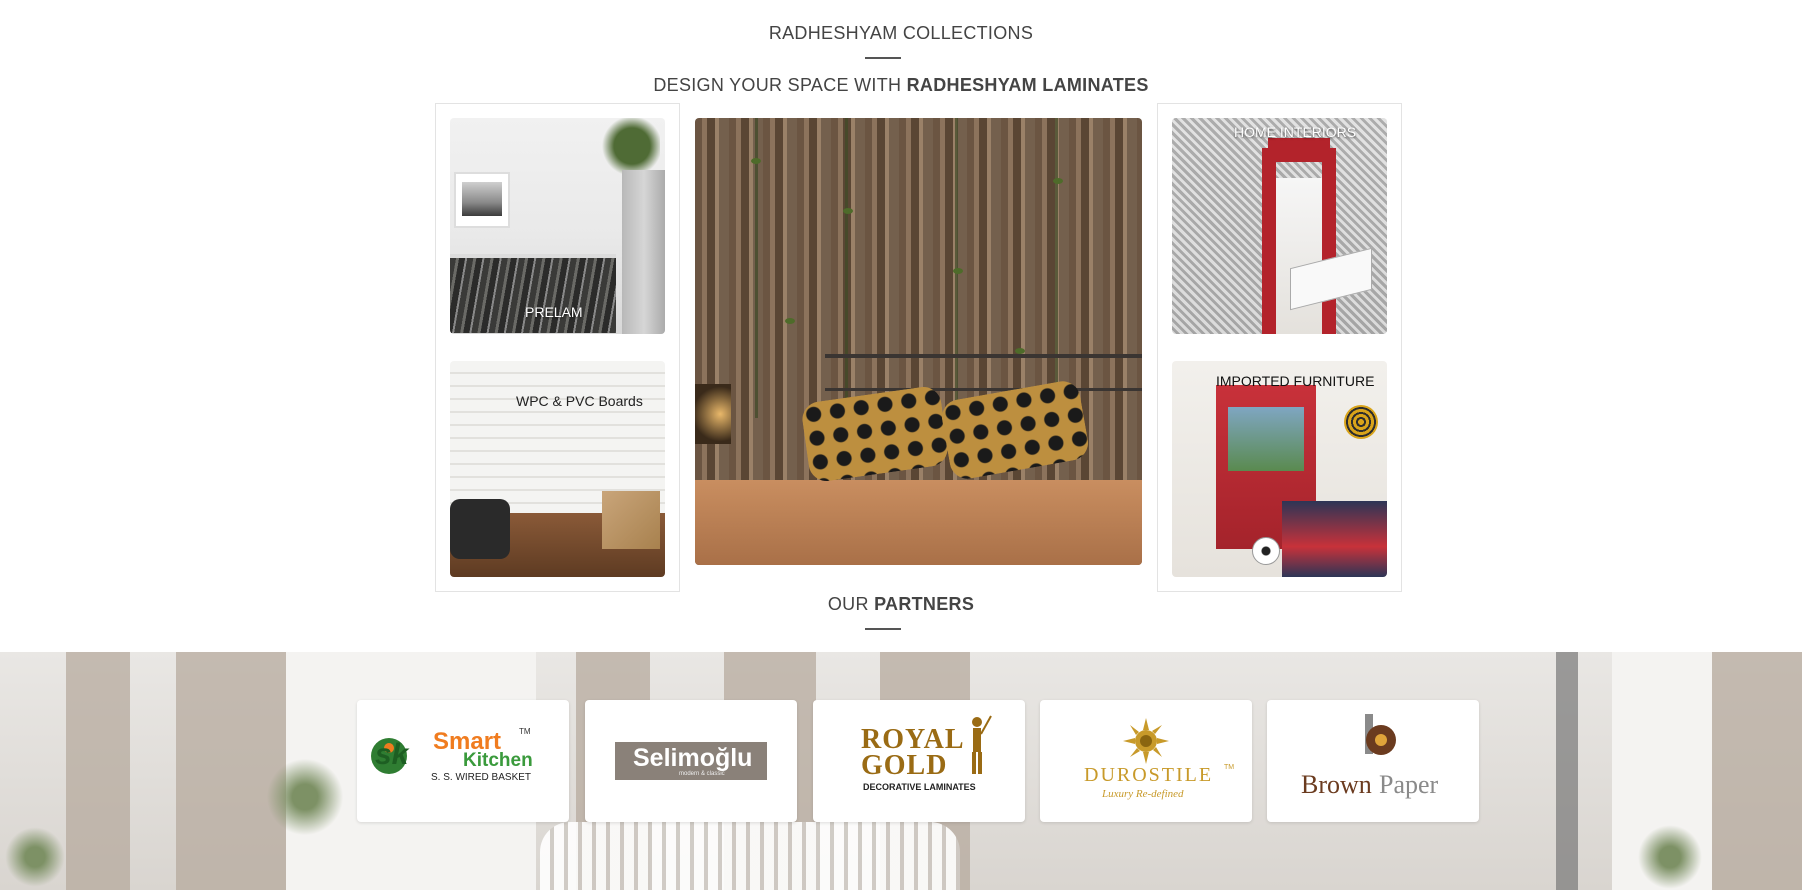 The height and width of the screenshot is (890, 1802). Describe the element at coordinates (982, 744) in the screenshot. I see `golfer-icon` at that location.